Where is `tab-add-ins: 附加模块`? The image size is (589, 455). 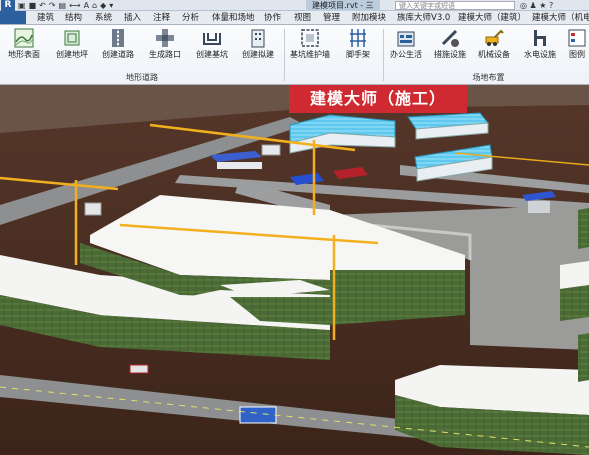
tab-add-ins: 附加模块 is located at coordinates (369, 17).